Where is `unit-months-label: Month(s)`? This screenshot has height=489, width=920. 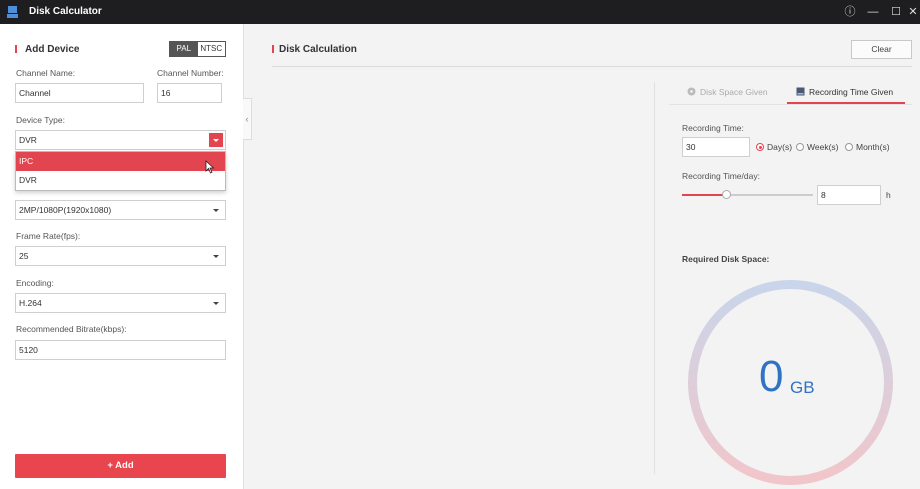
unit-months-label: Month(s) is located at coordinates (873, 147).